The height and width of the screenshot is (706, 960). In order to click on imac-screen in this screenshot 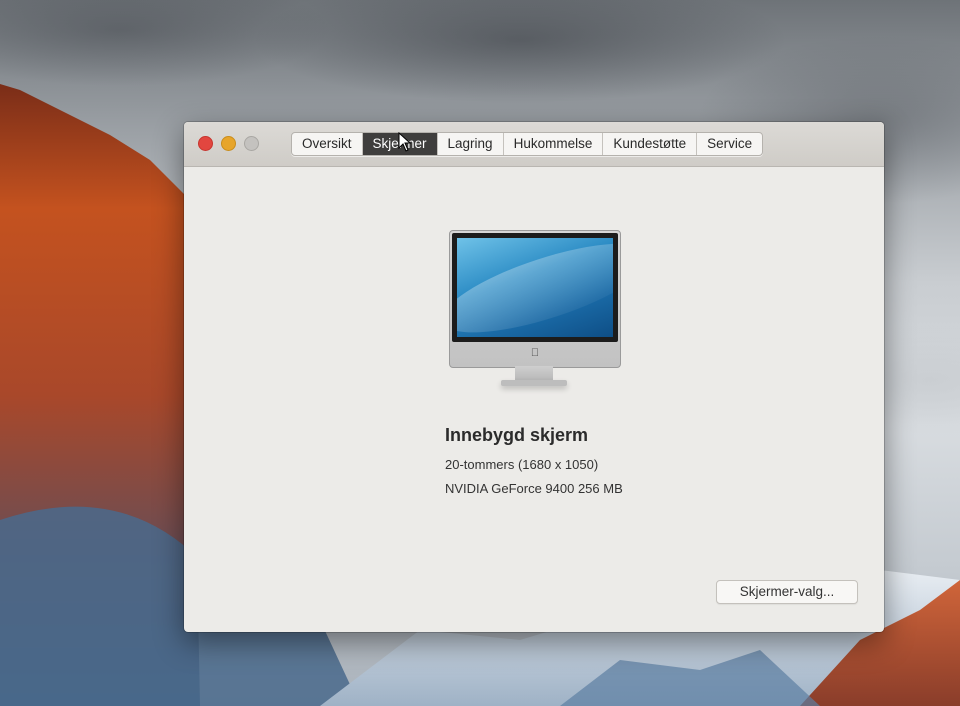, I will do `click(535, 287)`.